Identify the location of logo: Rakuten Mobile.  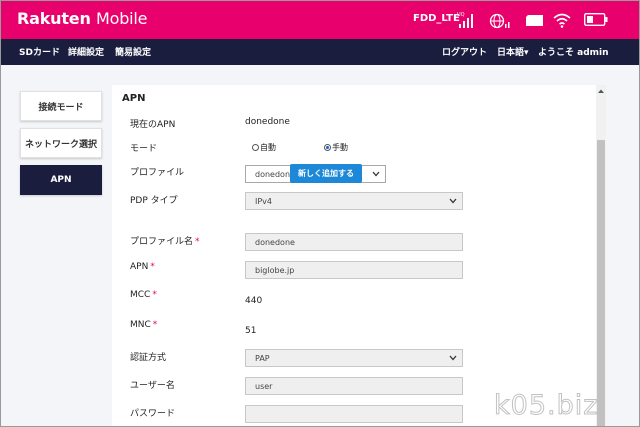
(82, 18).